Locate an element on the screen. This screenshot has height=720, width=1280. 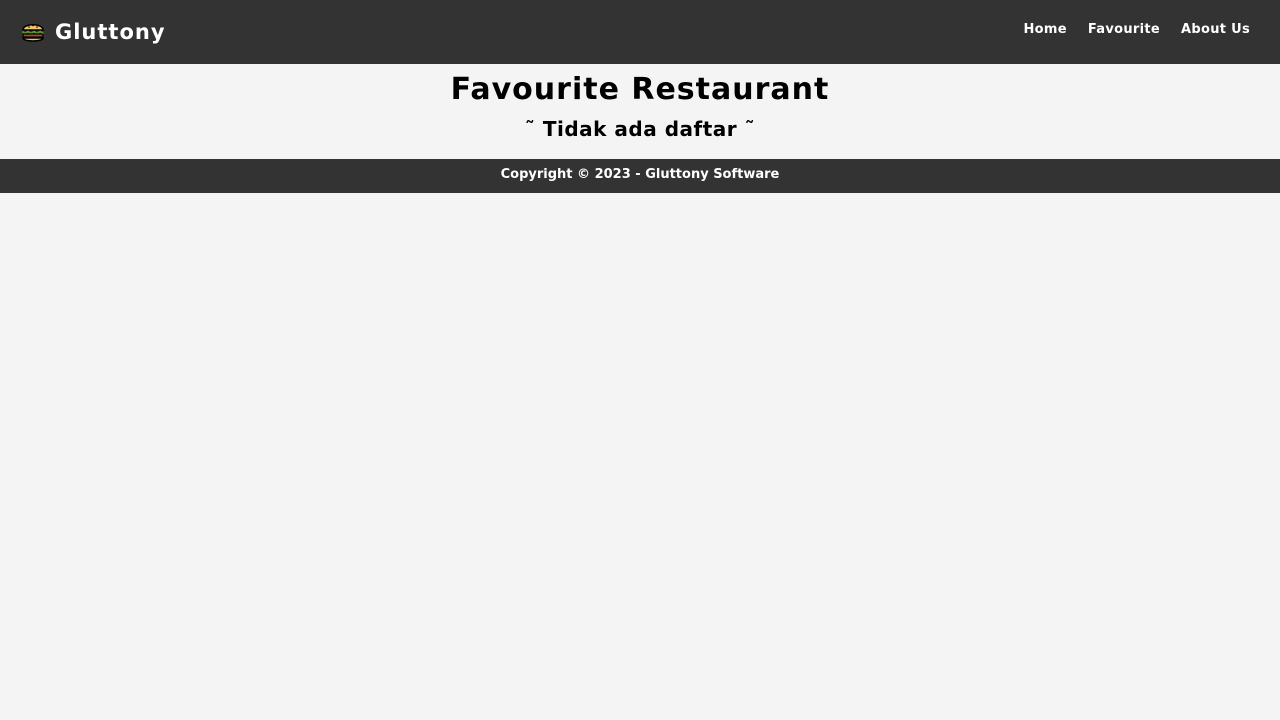
page-title: Favourite Restaurant is located at coordinates (640, 89).